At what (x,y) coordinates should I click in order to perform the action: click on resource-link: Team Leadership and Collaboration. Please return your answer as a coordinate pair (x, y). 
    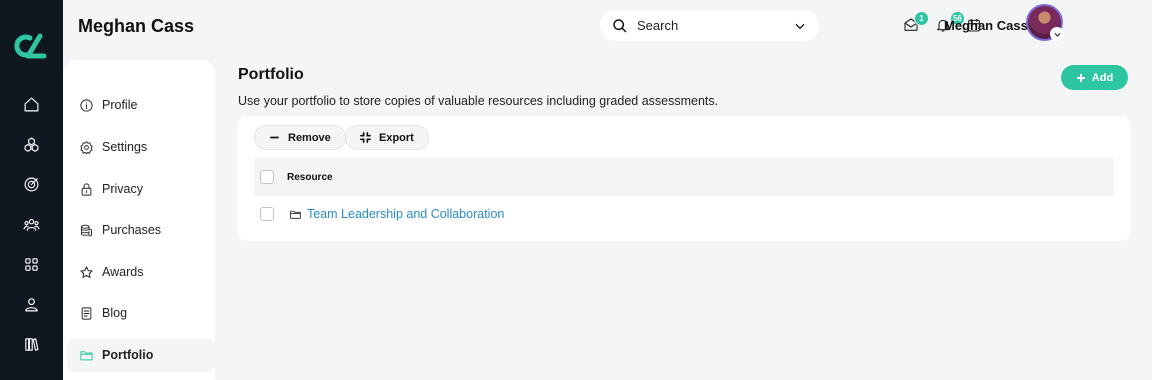
    Looking at the image, I should click on (405, 214).